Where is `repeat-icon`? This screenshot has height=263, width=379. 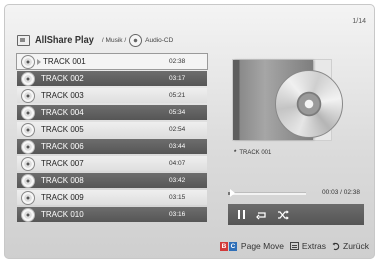 repeat-icon is located at coordinates (261, 215).